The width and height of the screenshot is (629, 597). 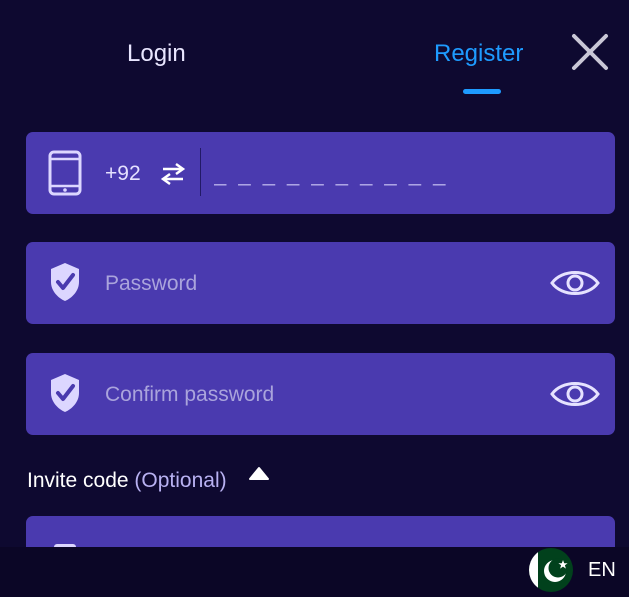 I want to click on tab-login: Login, so click(x=156, y=54).